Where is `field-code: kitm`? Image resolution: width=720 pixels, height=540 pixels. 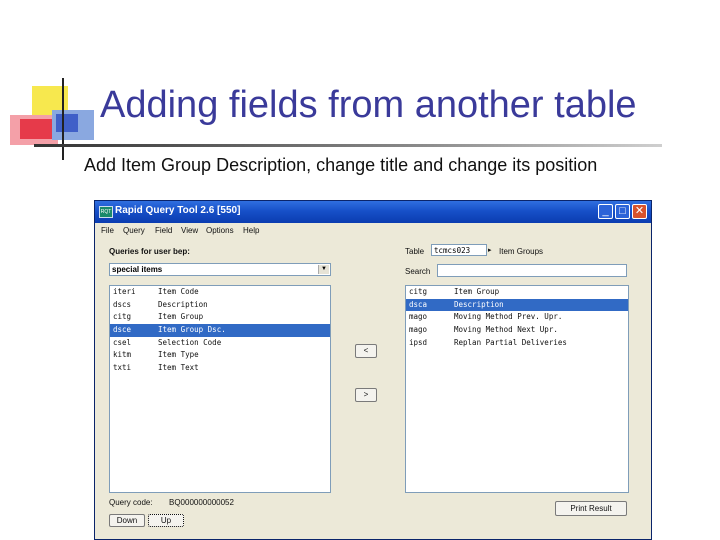
field-code: kitm is located at coordinates (122, 355).